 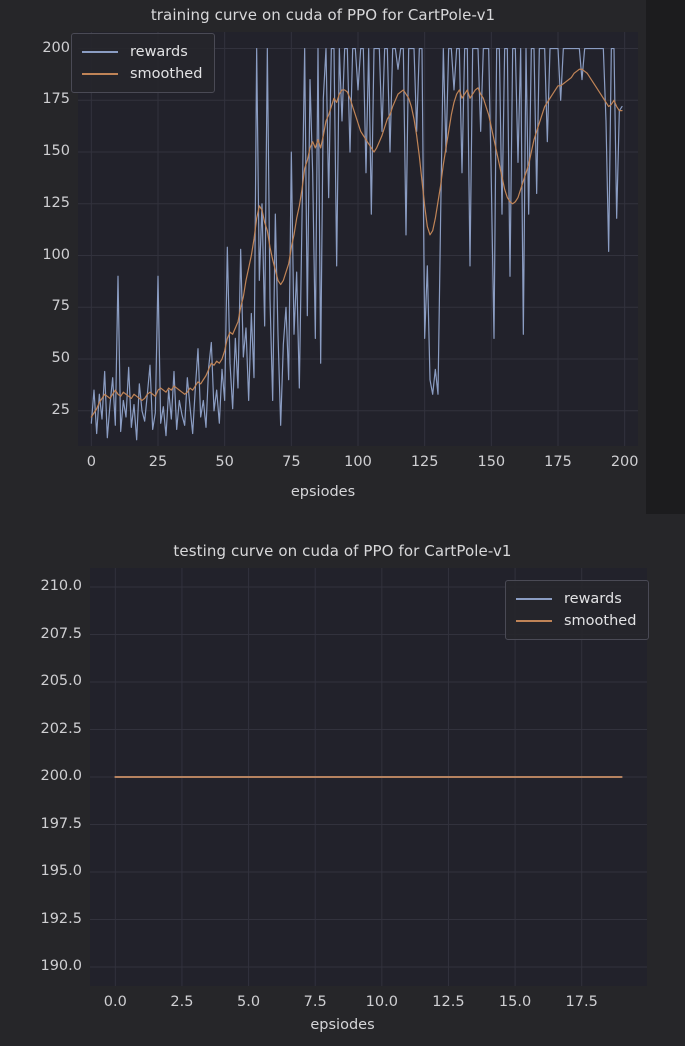 I want to click on y-tick-label: 197.5, so click(x=61, y=823).